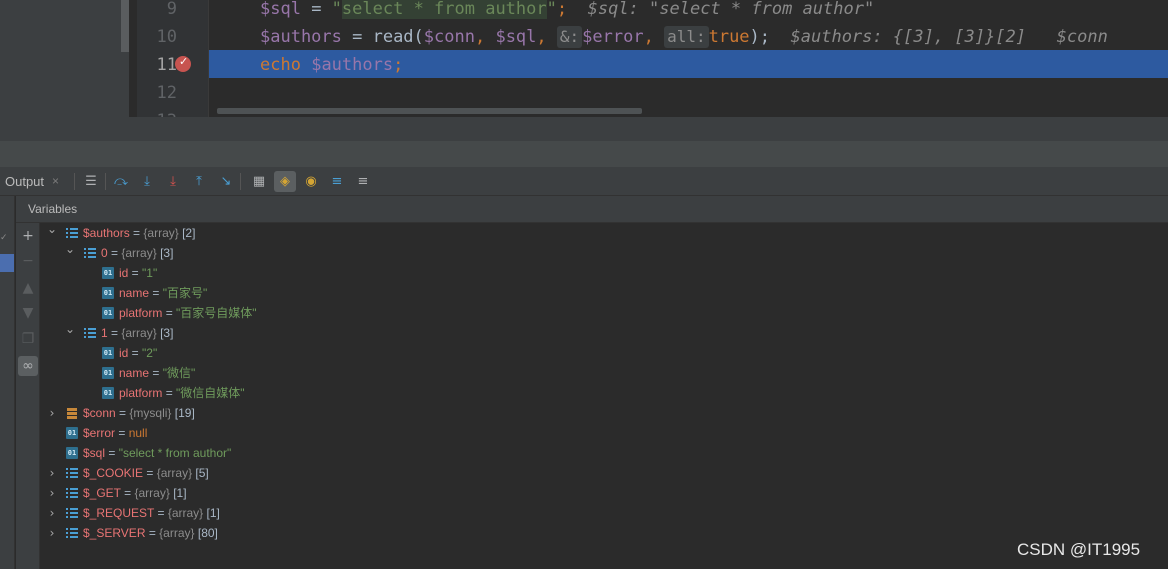 This screenshot has height=569, width=1168. I want to click on code-token: true, so click(729, 37).